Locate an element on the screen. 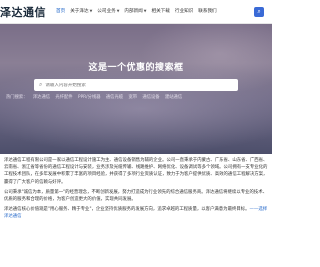 The image size is (320, 267). nav-knowledge: 行业知识 is located at coordinates (184, 11).